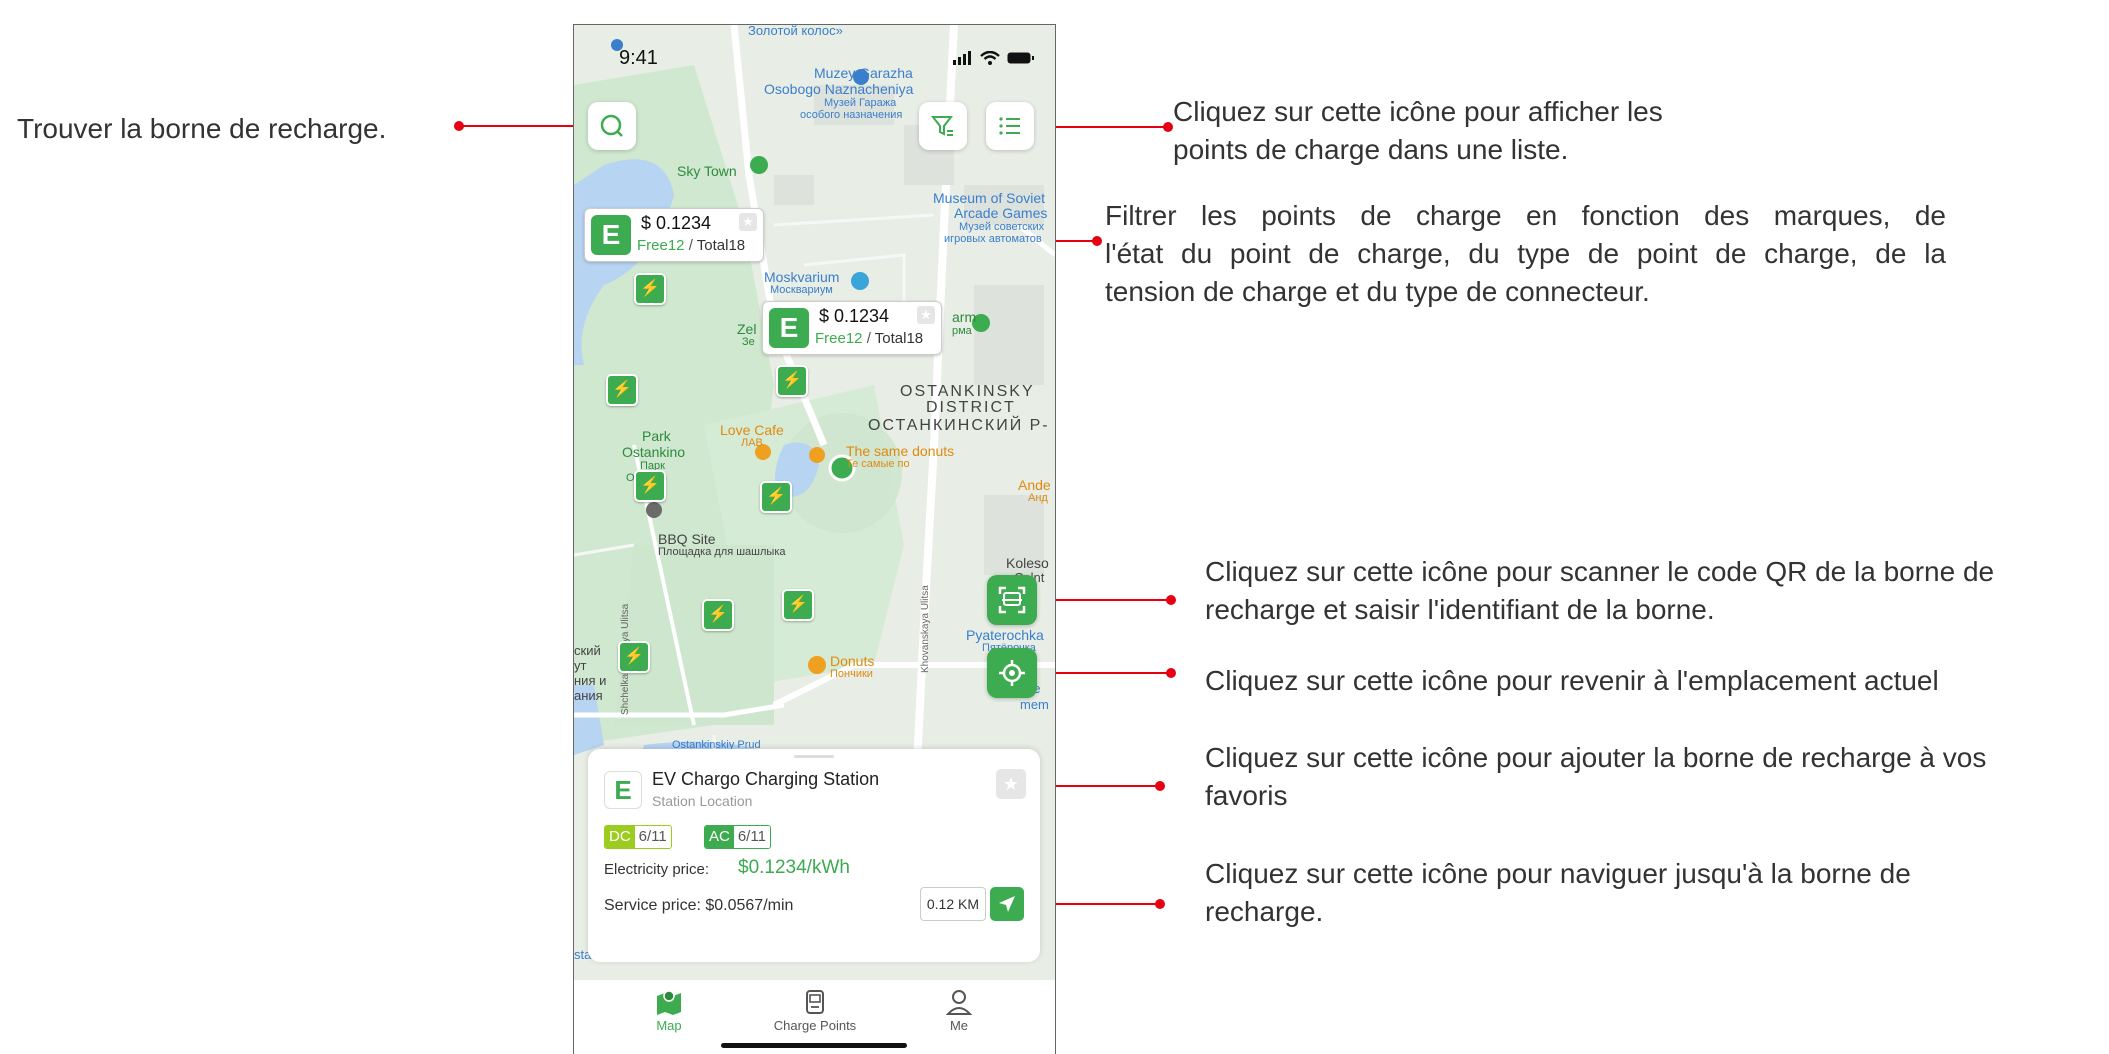  Describe the element at coordinates (952, 904) in the screenshot. I see `distance-badge: 0.12 KM` at that location.